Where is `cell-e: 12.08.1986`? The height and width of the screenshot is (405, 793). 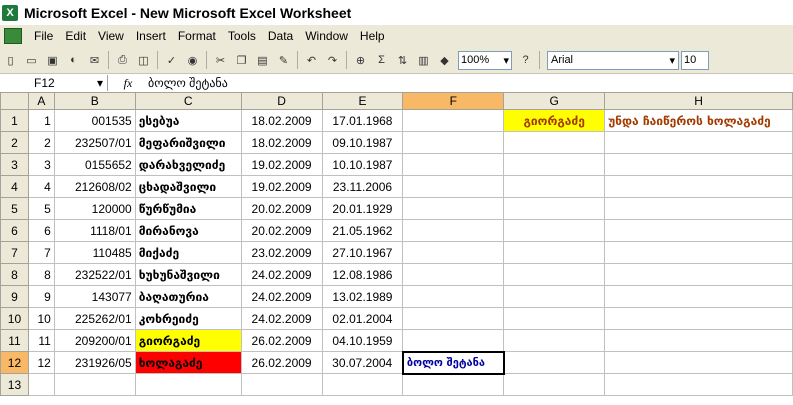
cell-e: 12.08.1986 is located at coordinates (362, 274).